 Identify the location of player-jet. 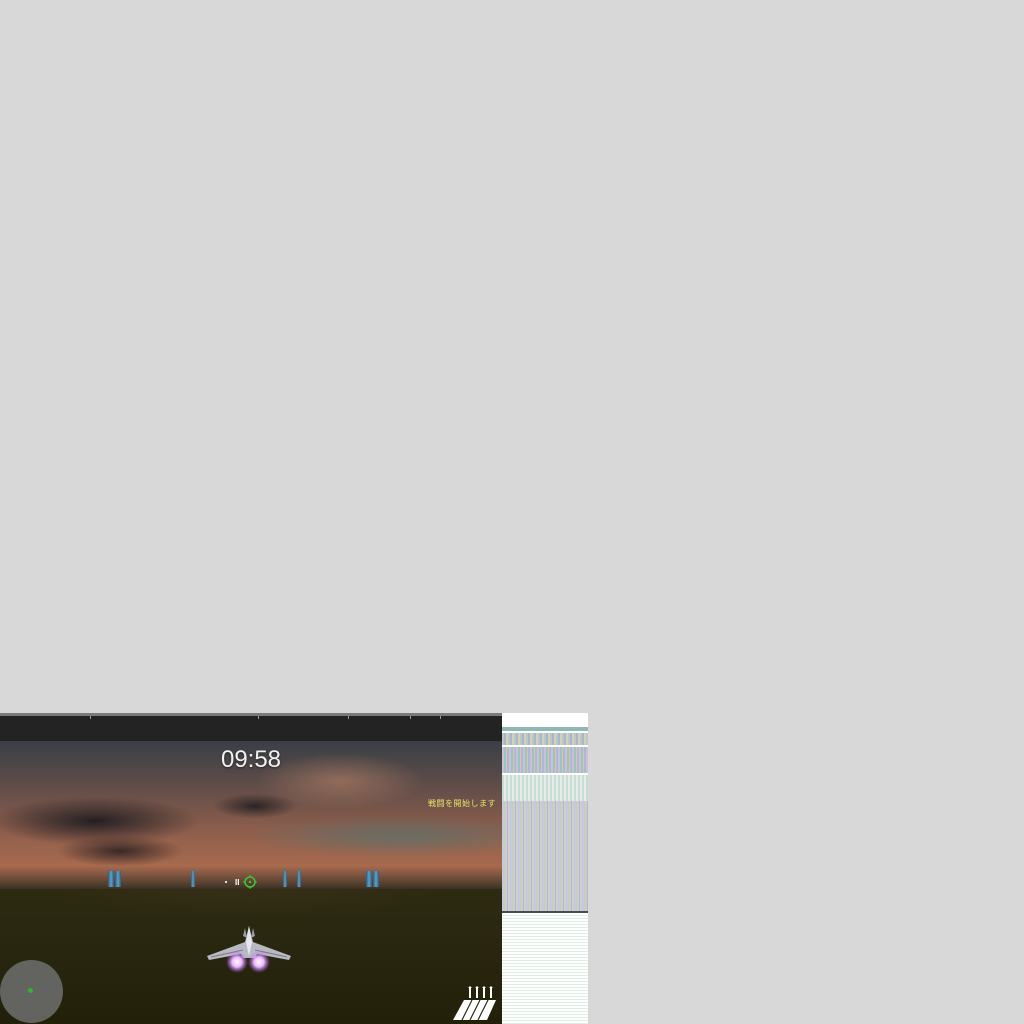
(249, 949).